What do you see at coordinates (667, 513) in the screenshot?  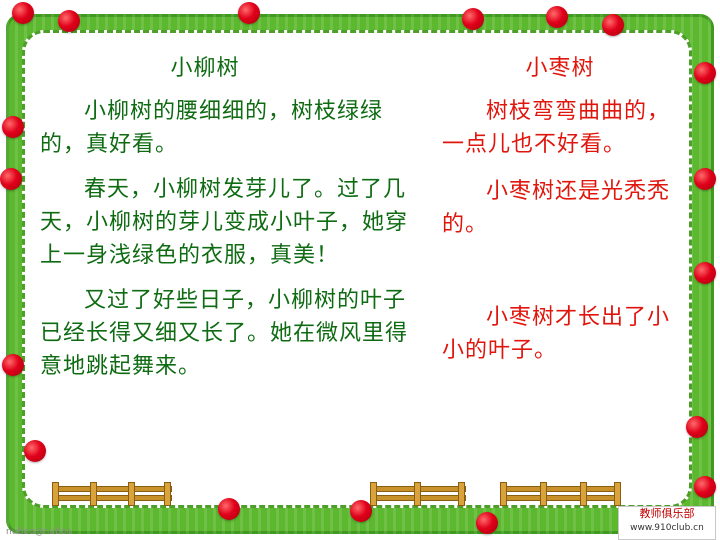 I see `club-logo-name: 教师俱乐部` at bounding box center [667, 513].